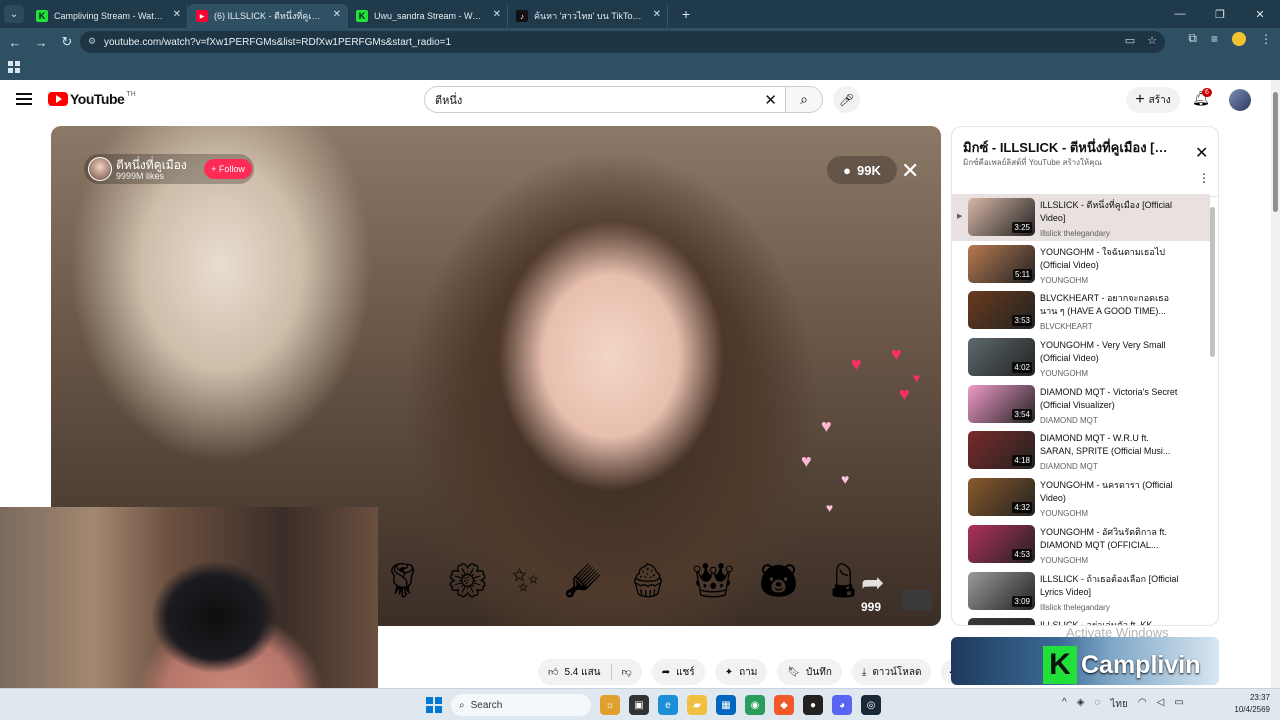 This screenshot has width=1280, height=720. Describe the element at coordinates (1266, 39) in the screenshot. I see `menu-icon: ⋮` at that location.